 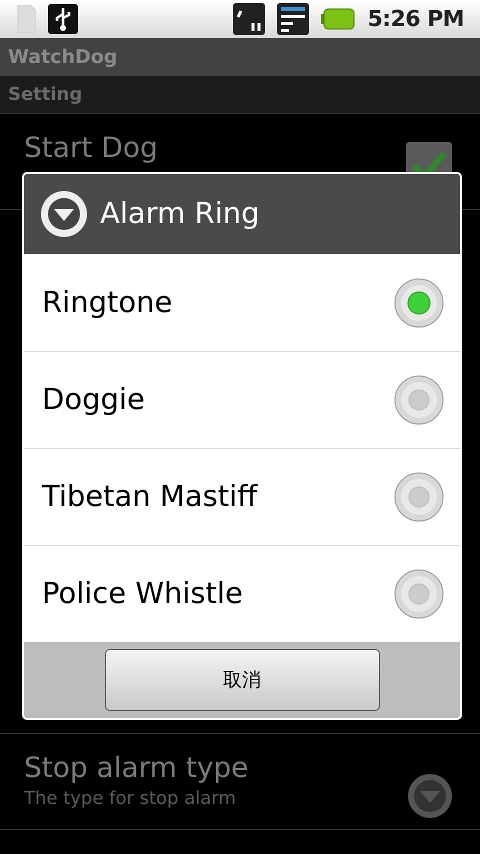 I want to click on setting-title: Stop alarm type, so click(x=136, y=767).